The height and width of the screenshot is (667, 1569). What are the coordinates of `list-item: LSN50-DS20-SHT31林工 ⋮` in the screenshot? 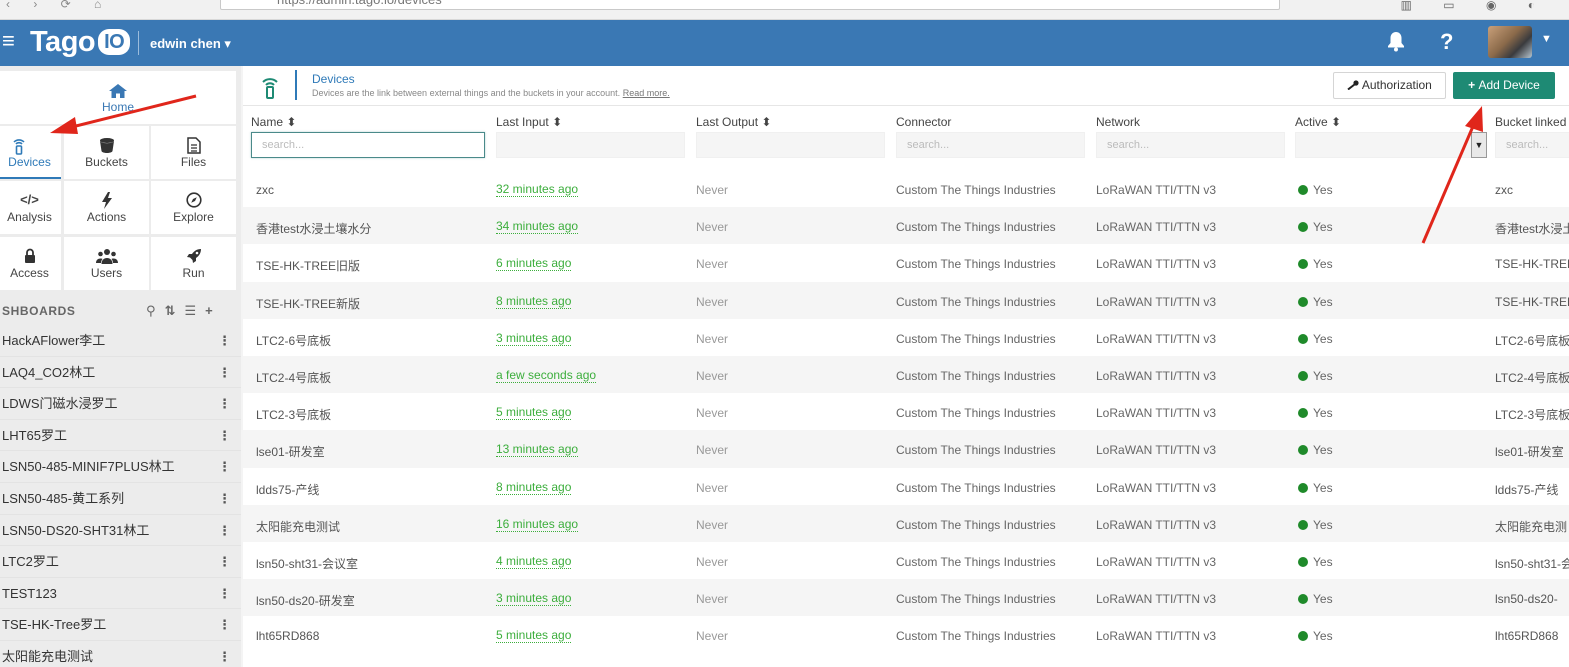 It's located at (120, 531).